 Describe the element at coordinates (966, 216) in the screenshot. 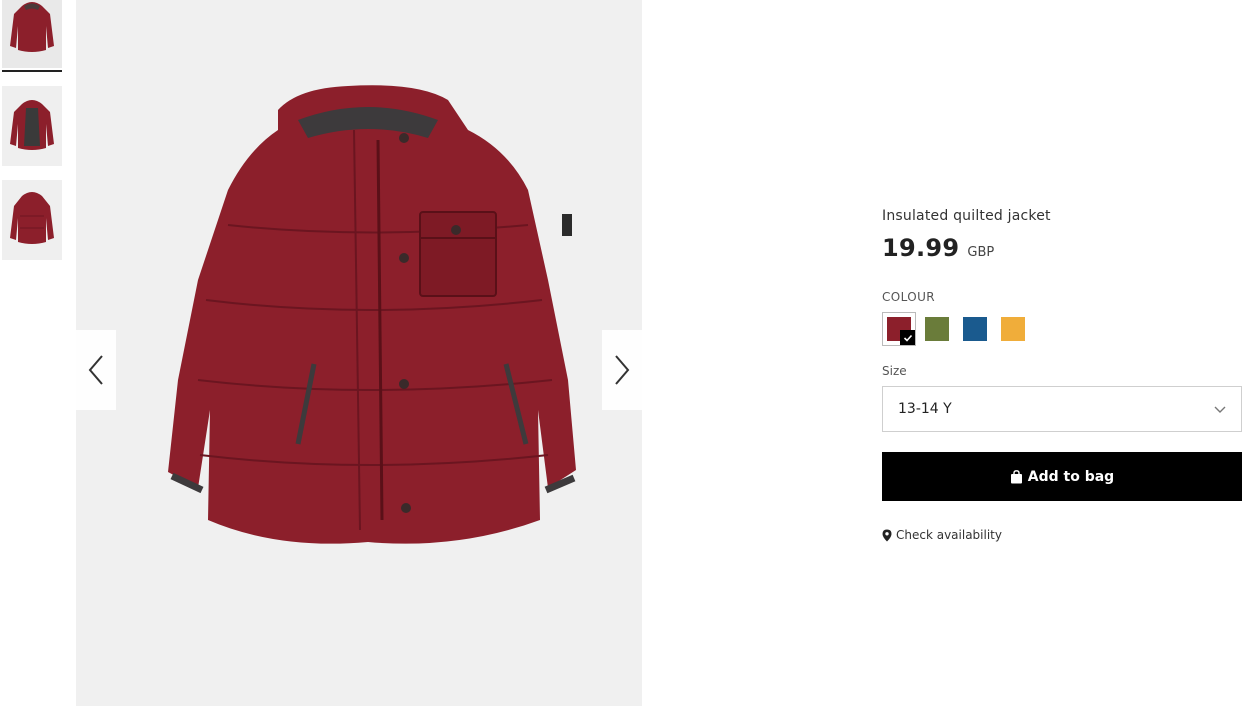

I see `product-name: Insulated quilted jacket` at that location.